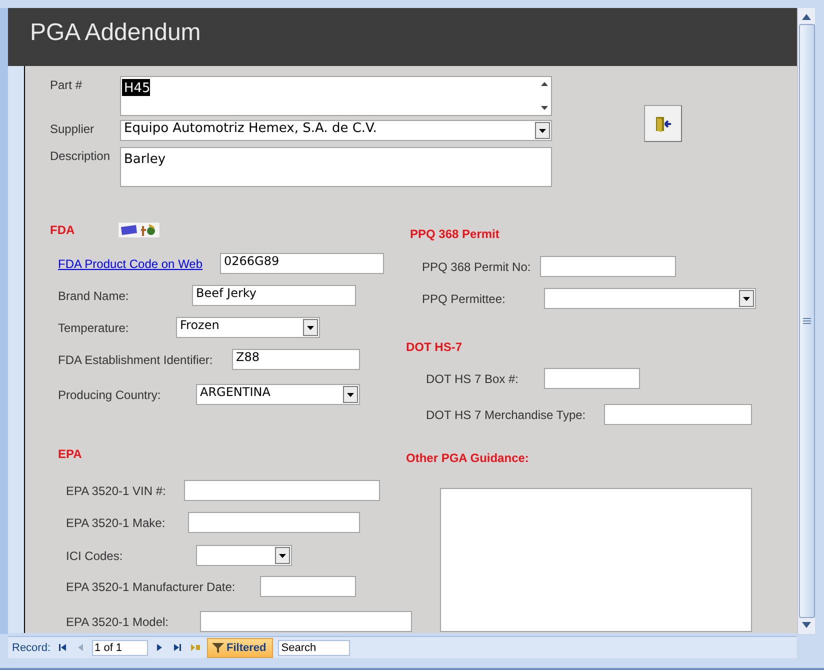  What do you see at coordinates (110, 395) in the screenshot?
I see `field-label: Producing Country:` at bounding box center [110, 395].